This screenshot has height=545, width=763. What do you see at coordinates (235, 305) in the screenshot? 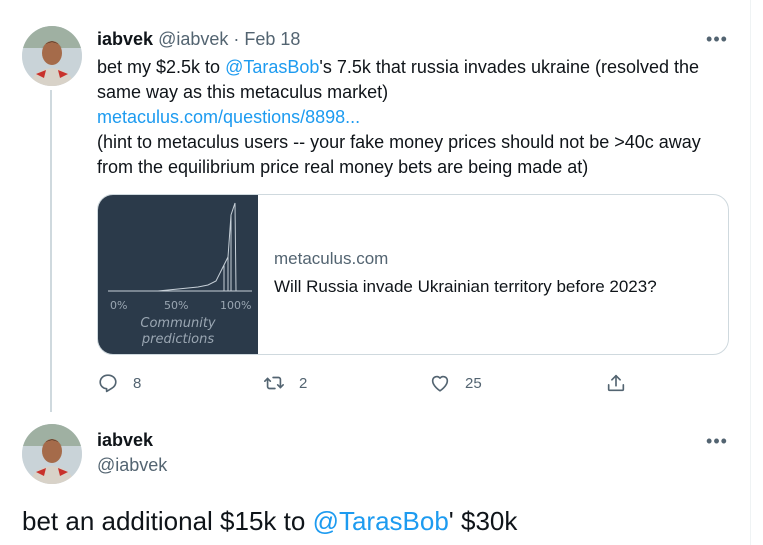
I see `thumb-tick-100: 100%` at bounding box center [235, 305].